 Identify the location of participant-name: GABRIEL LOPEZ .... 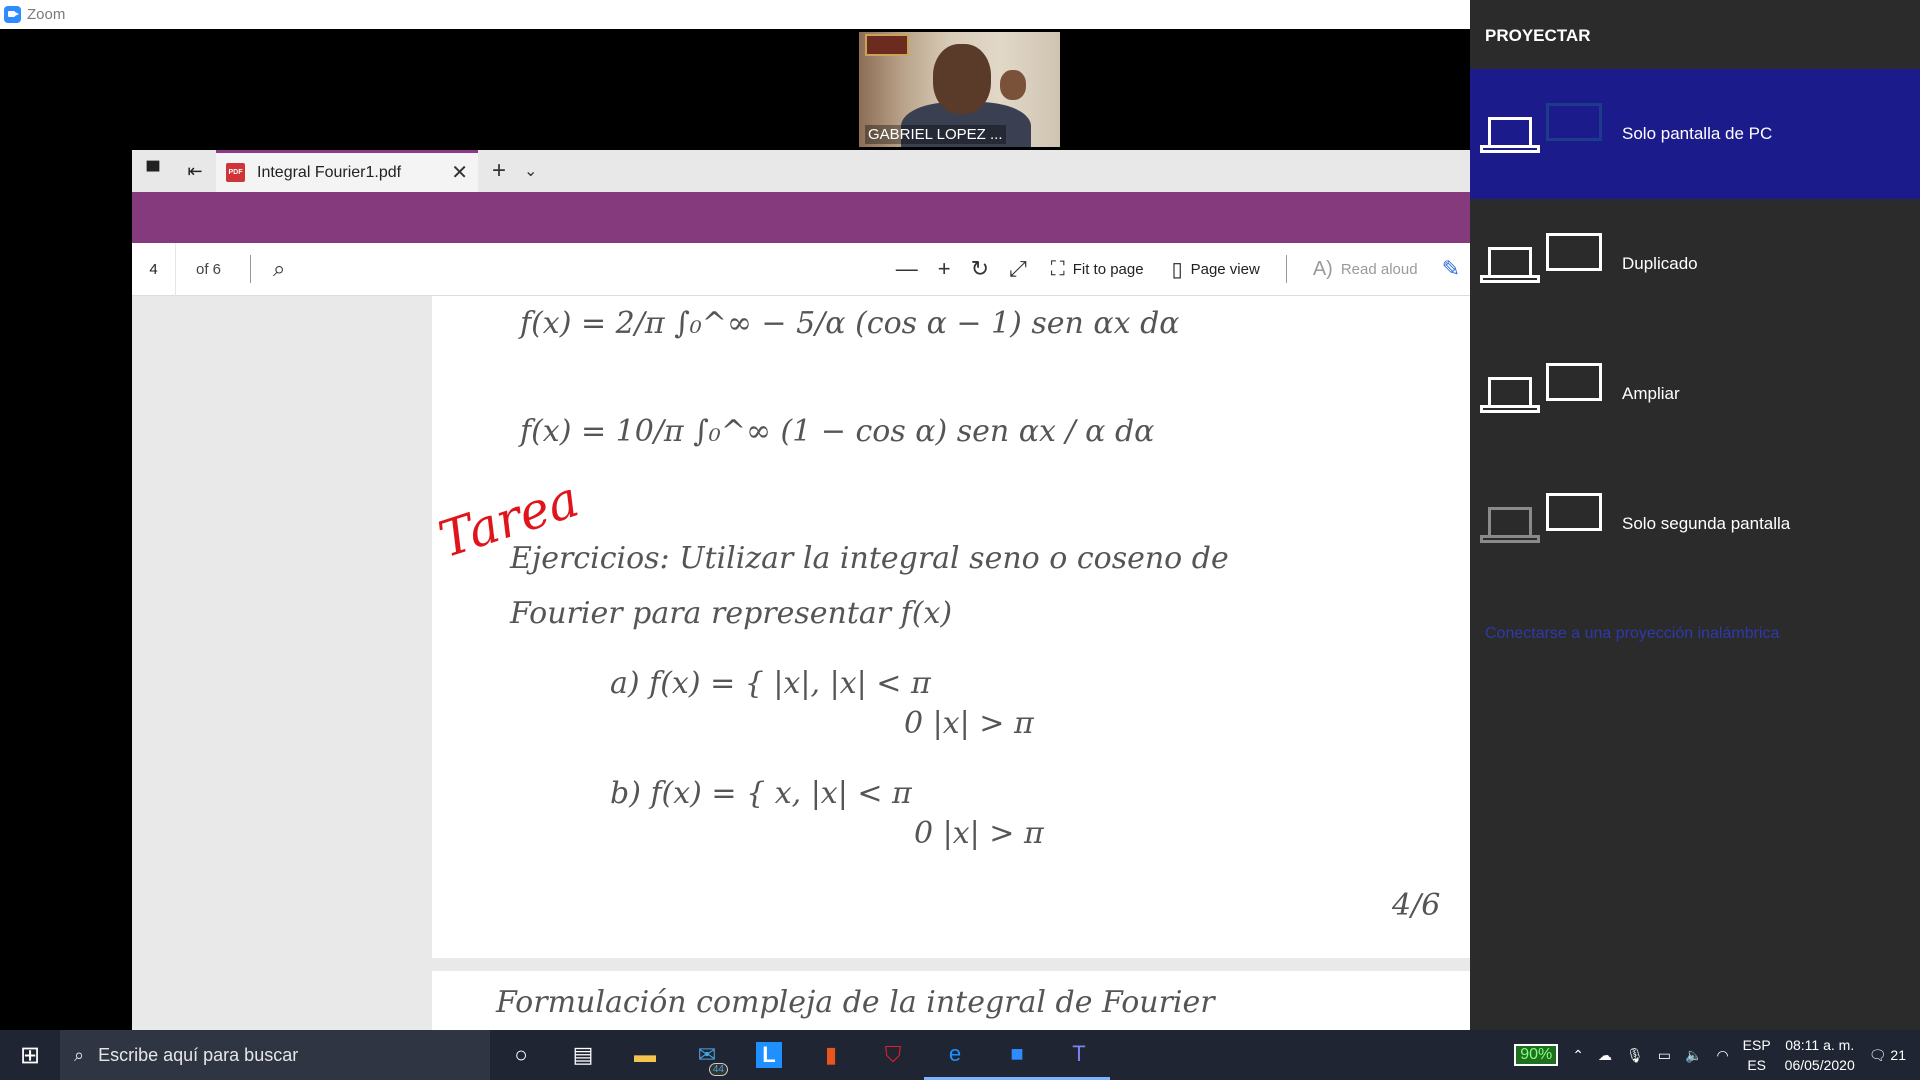
(935, 134).